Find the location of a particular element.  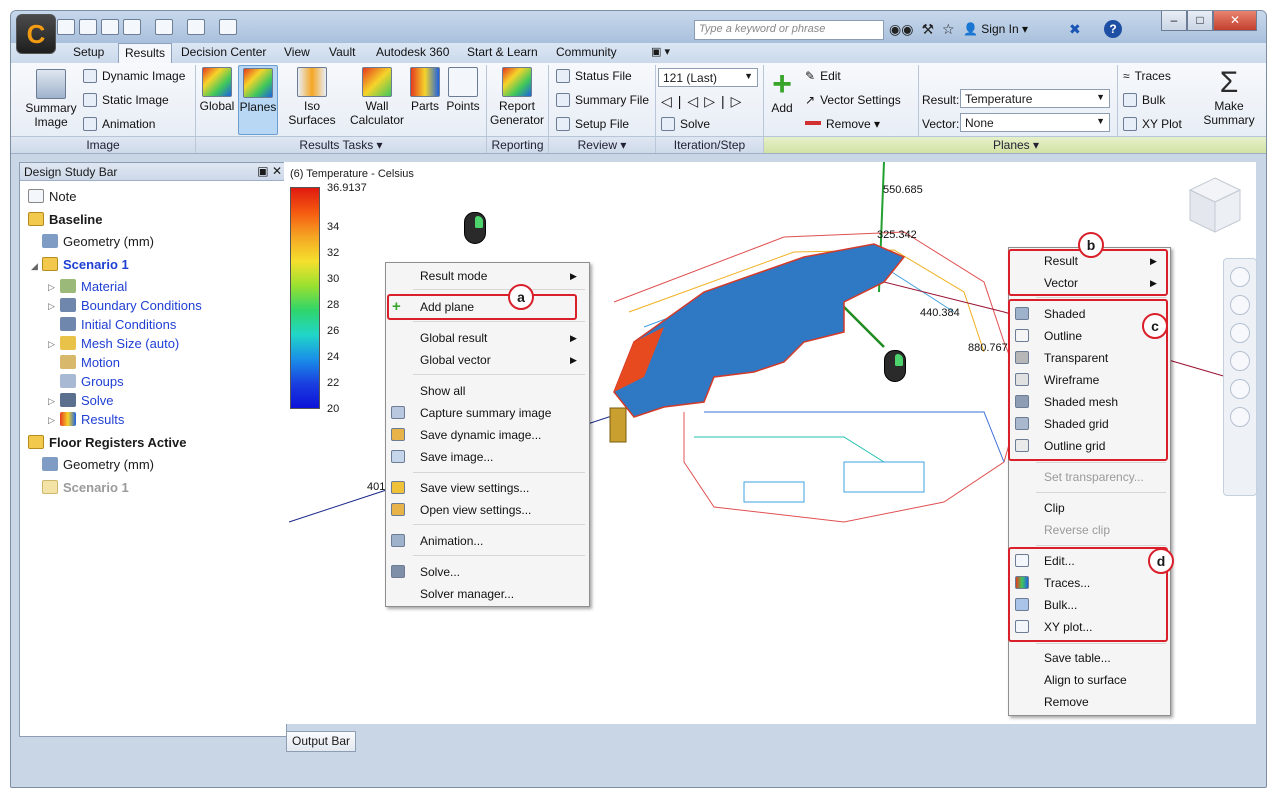

vector-settings-button: ↗ Vector Settings is located at coordinates (853, 100).